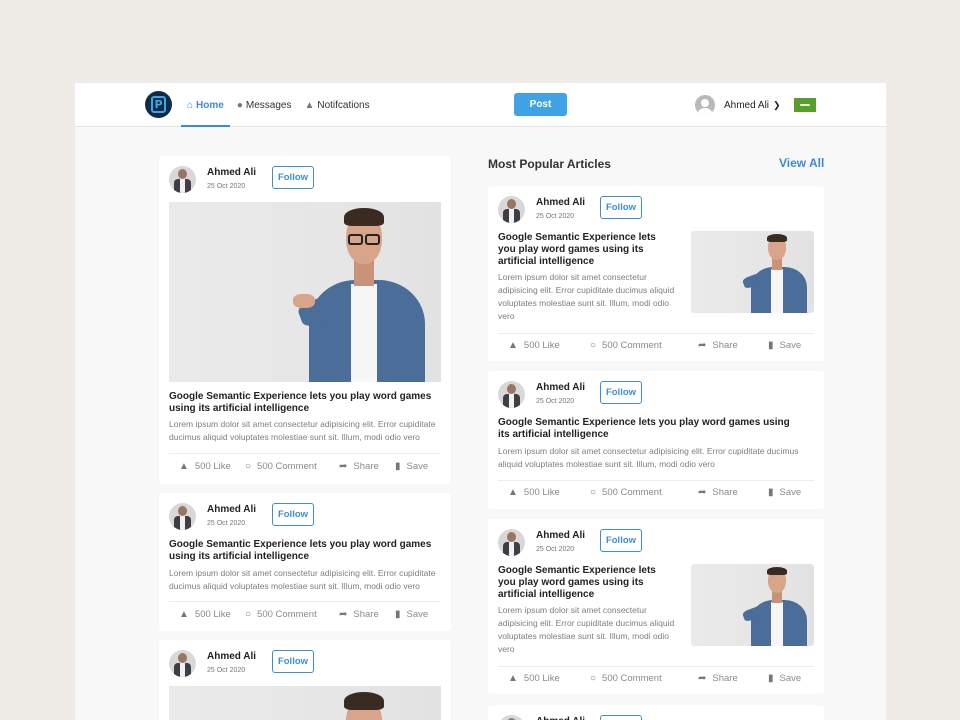  I want to click on language-flag-icon, so click(805, 105).